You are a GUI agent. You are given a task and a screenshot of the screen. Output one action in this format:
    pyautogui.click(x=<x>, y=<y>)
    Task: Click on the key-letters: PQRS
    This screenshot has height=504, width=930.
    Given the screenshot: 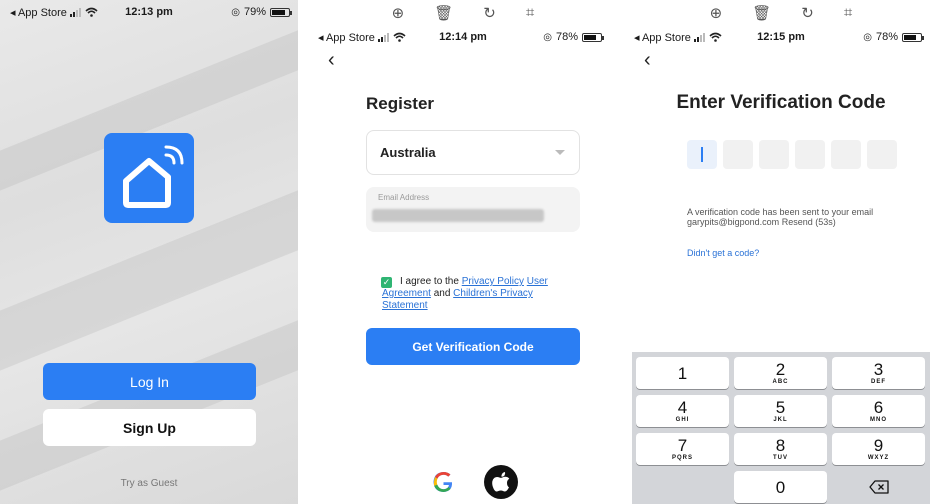 What is the action you would take?
    pyautogui.click(x=682, y=458)
    